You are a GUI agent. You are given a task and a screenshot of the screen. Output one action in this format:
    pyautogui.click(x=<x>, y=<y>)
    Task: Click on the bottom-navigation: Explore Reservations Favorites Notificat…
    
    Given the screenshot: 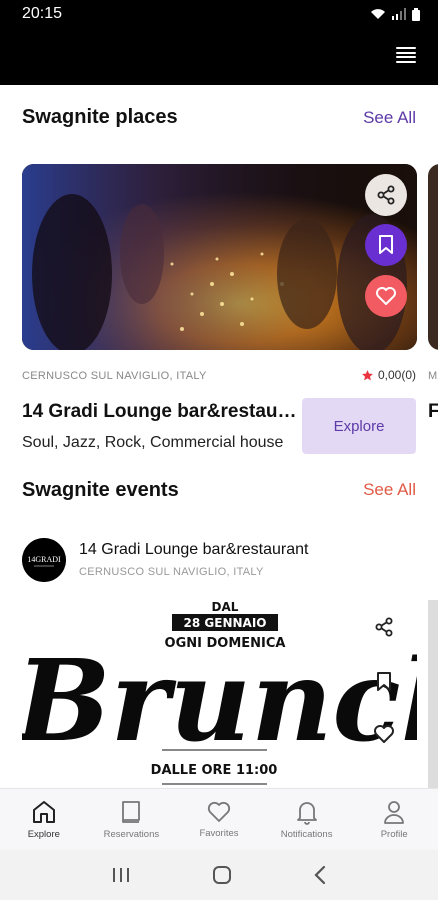 What is the action you would take?
    pyautogui.click(x=219, y=819)
    